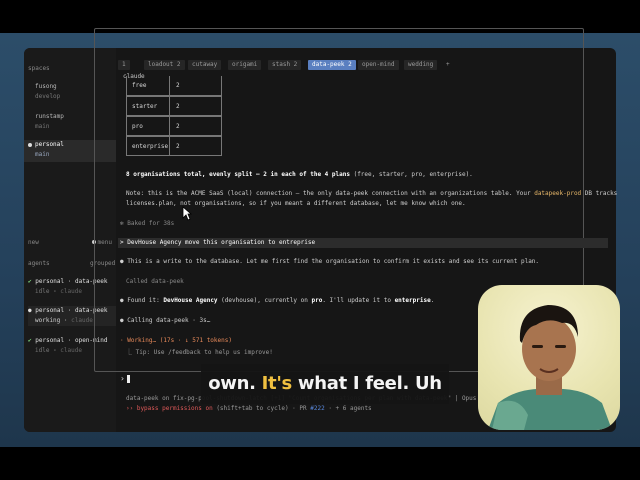 The width and height of the screenshot is (640, 480). Describe the element at coordinates (261, 408) in the screenshot. I see `bypass-hint: (shift+tab to cycle) · PR` at that location.